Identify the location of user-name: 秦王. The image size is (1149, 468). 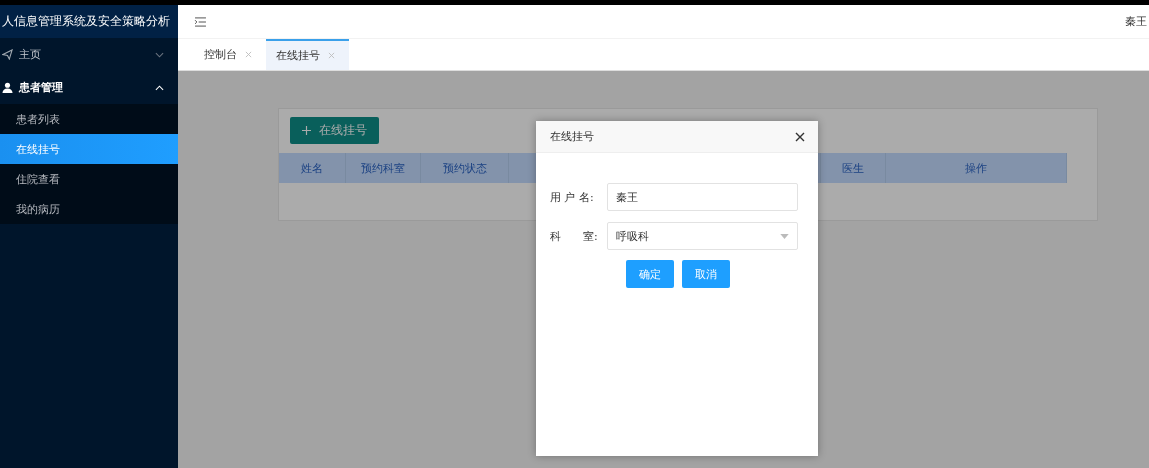
(1136, 21).